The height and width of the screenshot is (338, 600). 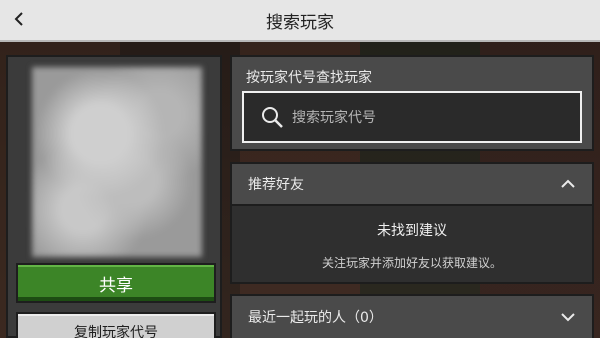 What do you see at coordinates (309, 78) in the screenshot?
I see `search-label: 按玩家代号查找玩家` at bounding box center [309, 78].